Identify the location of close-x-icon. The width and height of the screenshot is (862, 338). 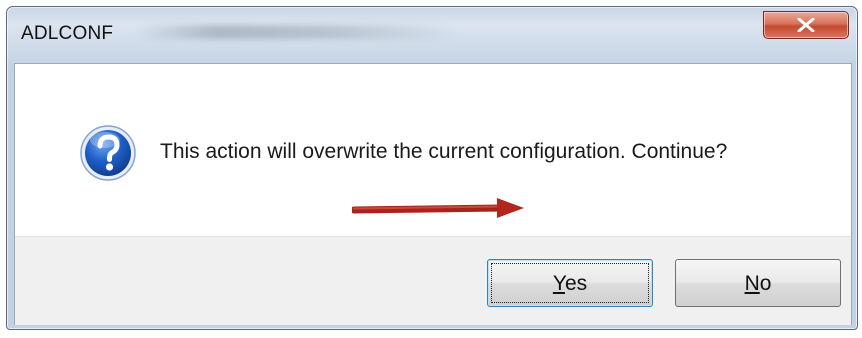
(806, 25).